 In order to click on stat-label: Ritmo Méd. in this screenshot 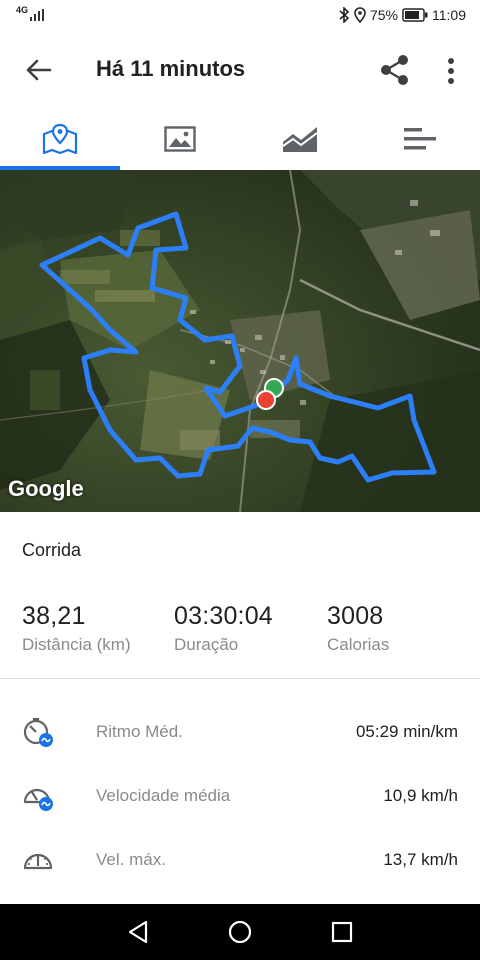, I will do `click(139, 731)`.